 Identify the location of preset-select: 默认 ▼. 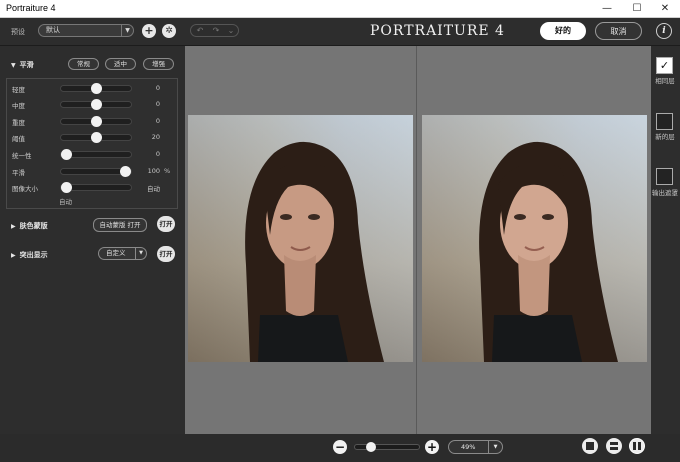
(86, 30).